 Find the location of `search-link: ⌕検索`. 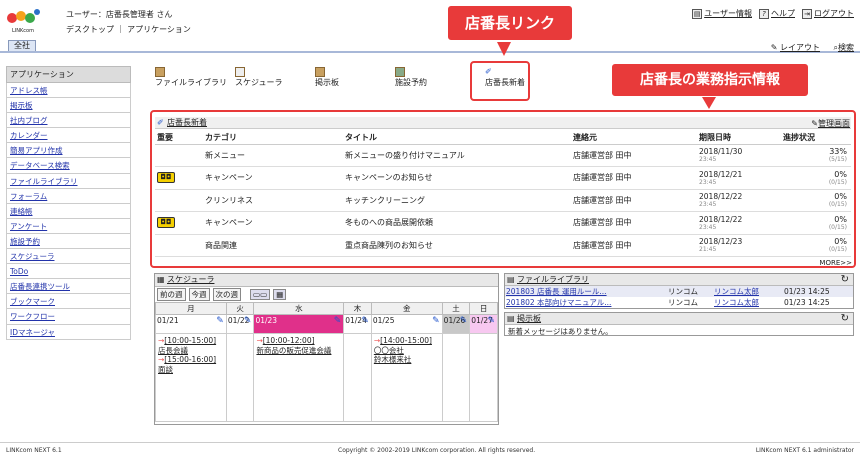

search-link: ⌕検索 is located at coordinates (844, 47).